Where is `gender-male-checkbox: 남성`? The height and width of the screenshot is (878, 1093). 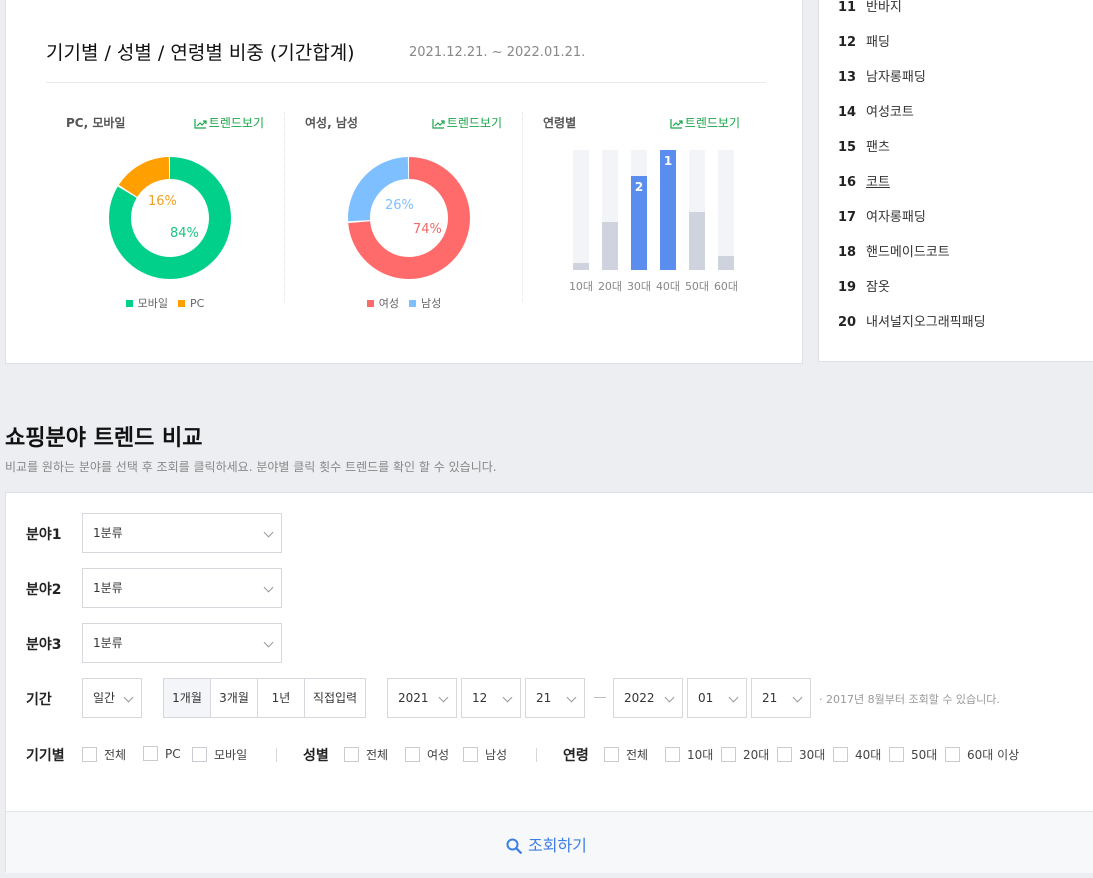
gender-male-checkbox: 남성 is located at coordinates (485, 754).